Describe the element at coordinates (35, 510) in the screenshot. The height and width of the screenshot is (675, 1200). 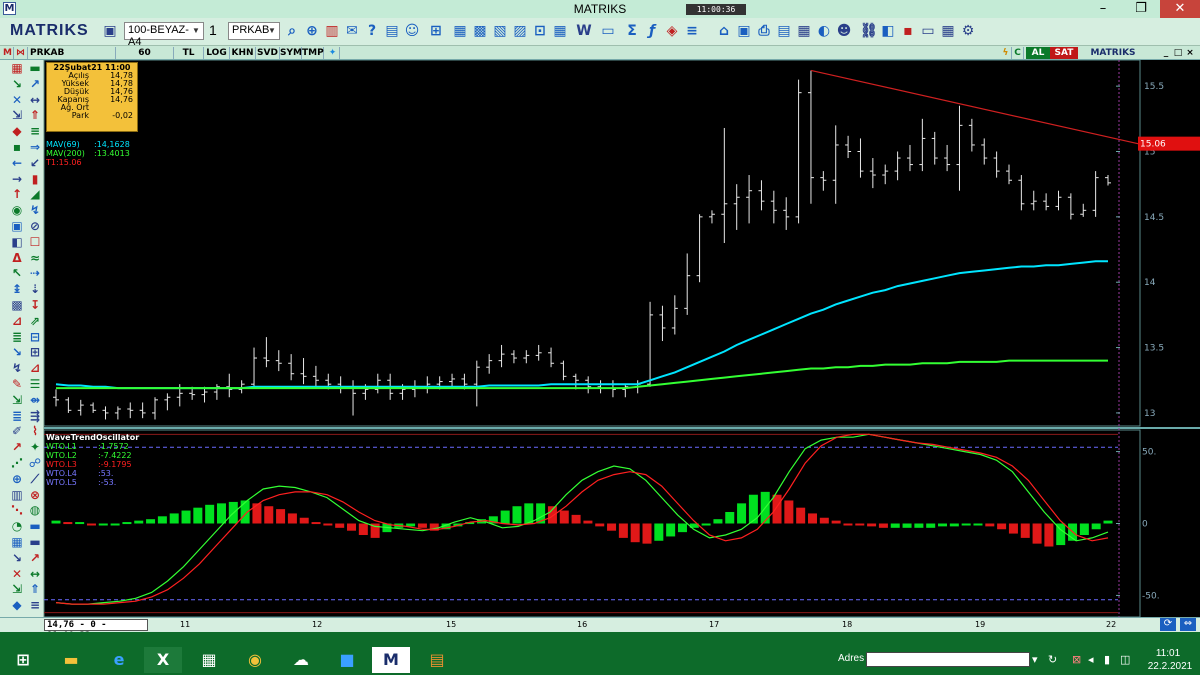
I see `drawing-tool-icon: ◍` at that location.